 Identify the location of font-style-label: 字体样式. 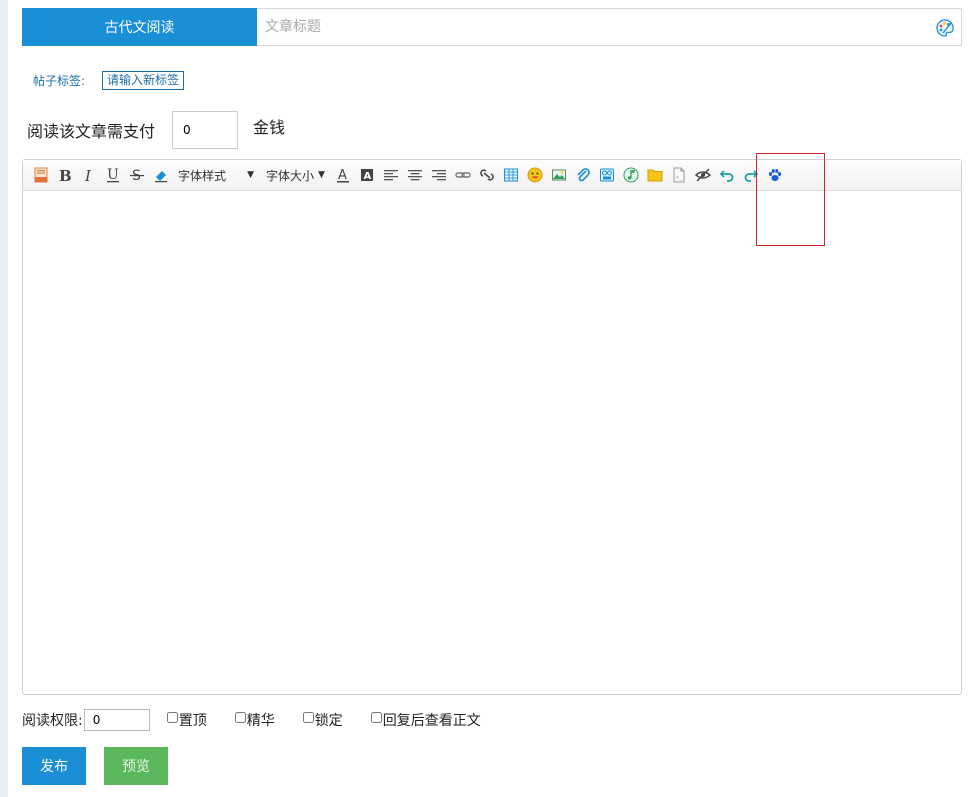
(202, 175).